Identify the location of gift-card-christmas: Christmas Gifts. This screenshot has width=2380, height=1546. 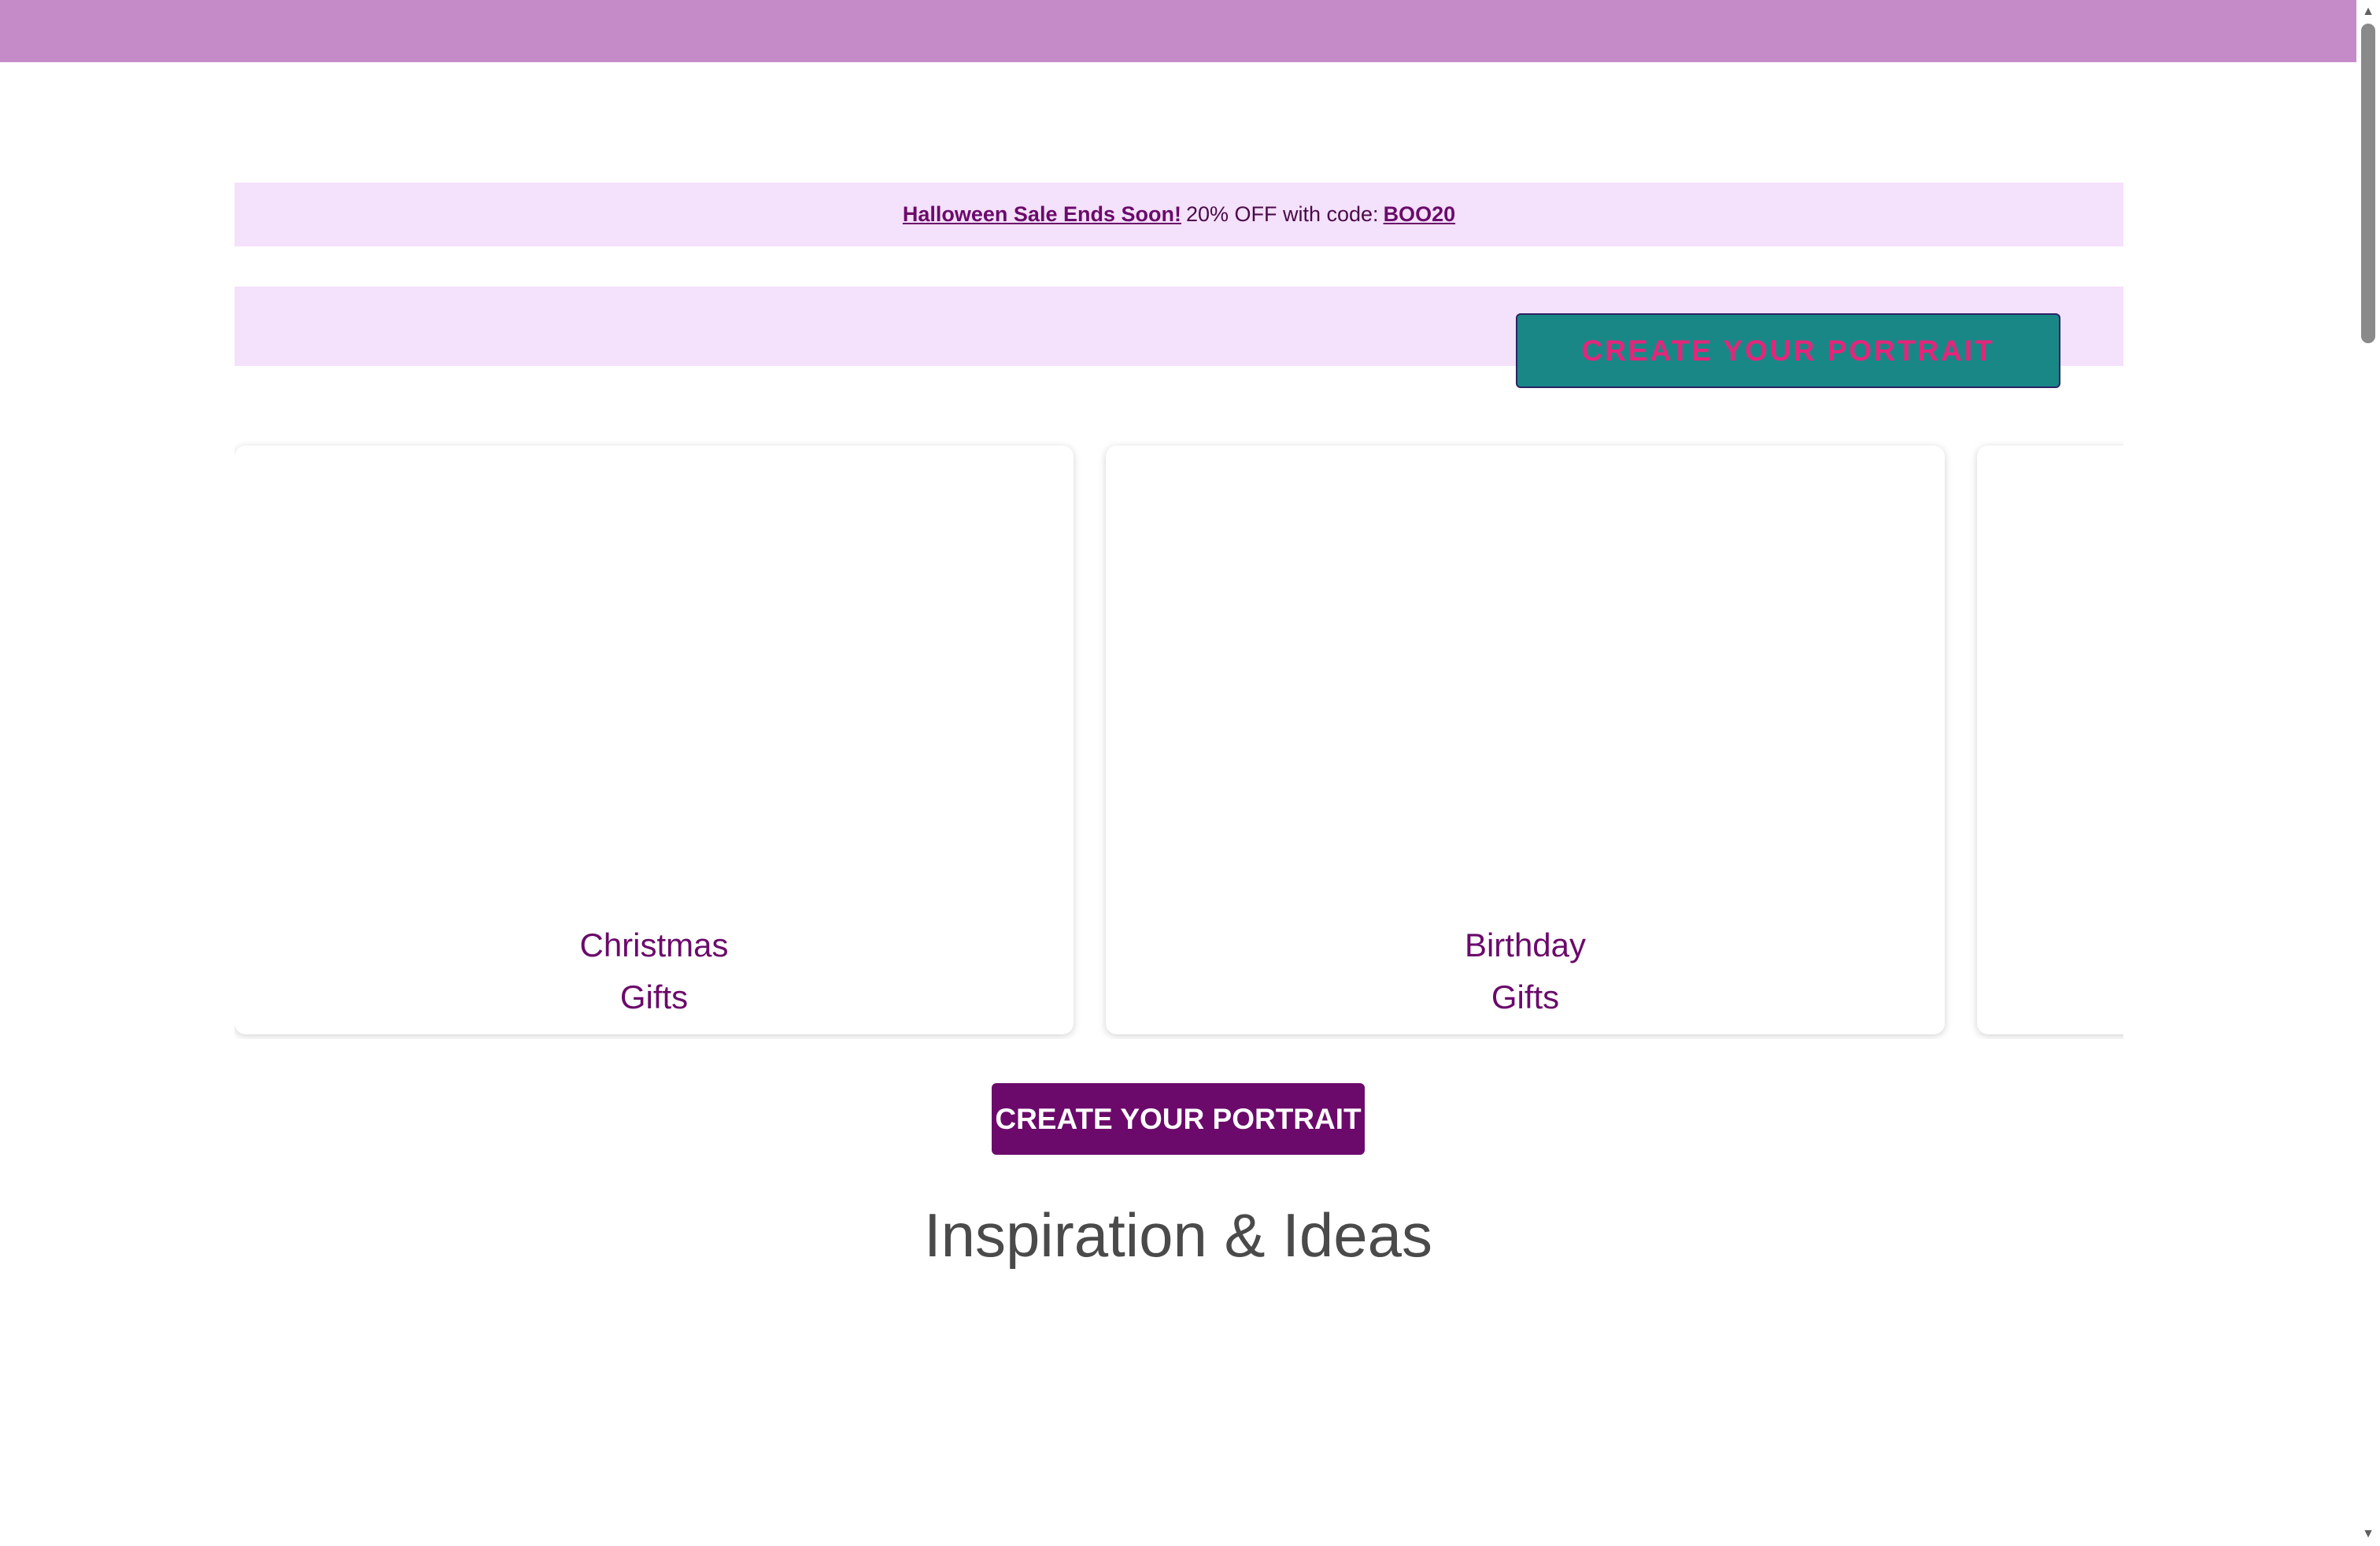
(654, 740).